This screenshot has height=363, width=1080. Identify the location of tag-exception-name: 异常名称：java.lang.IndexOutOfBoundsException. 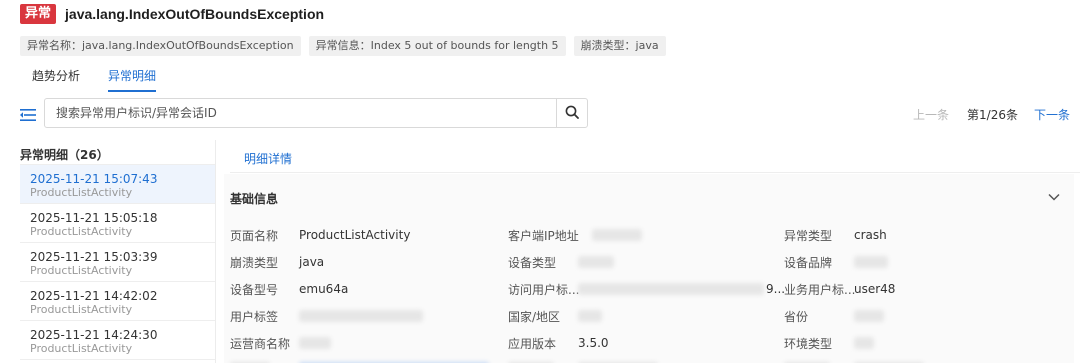
(160, 46).